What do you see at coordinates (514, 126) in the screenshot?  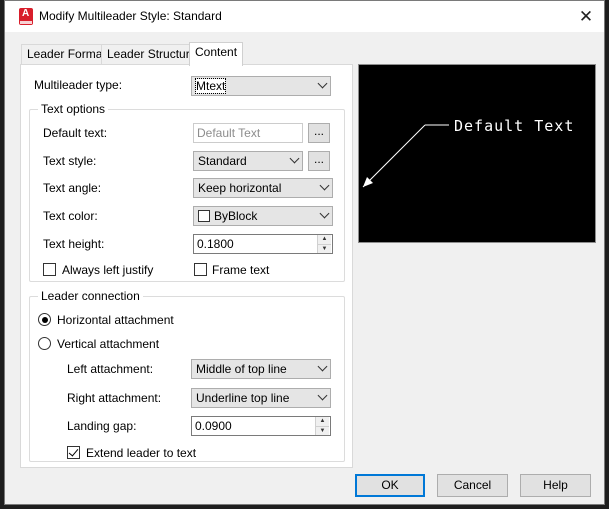 I see `preview-text: Default Text` at bounding box center [514, 126].